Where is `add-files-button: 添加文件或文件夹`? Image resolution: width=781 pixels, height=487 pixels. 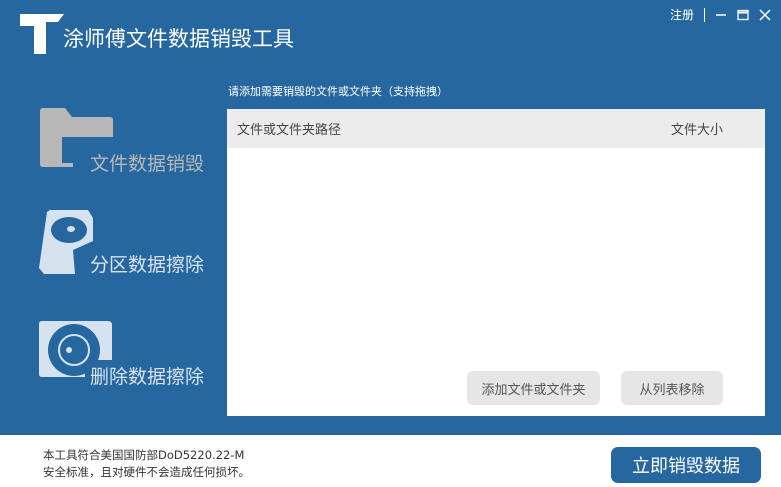
add-files-button: 添加文件或文件夹 is located at coordinates (533, 388).